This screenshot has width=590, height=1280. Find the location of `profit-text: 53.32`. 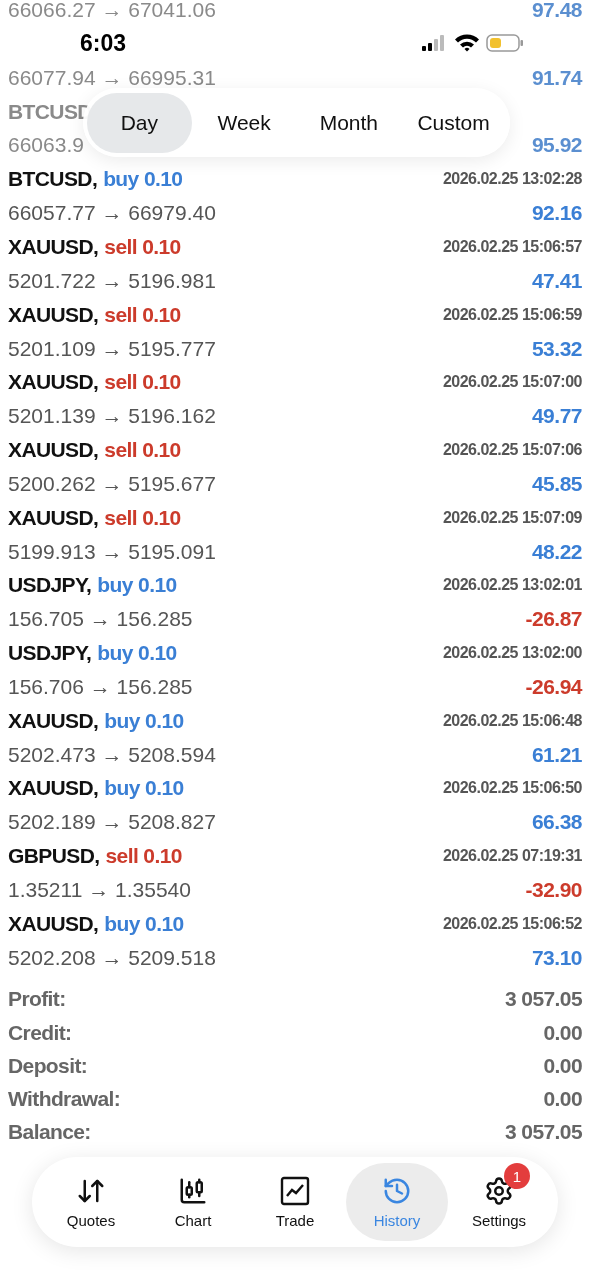

profit-text: 53.32 is located at coordinates (556, 348).